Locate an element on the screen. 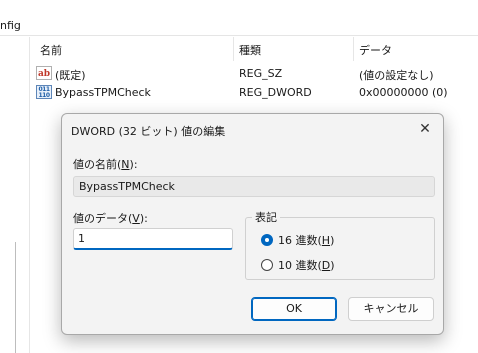 The height and width of the screenshot is (353, 478). radio-decimal: 10 進数(D) is located at coordinates (298, 265).